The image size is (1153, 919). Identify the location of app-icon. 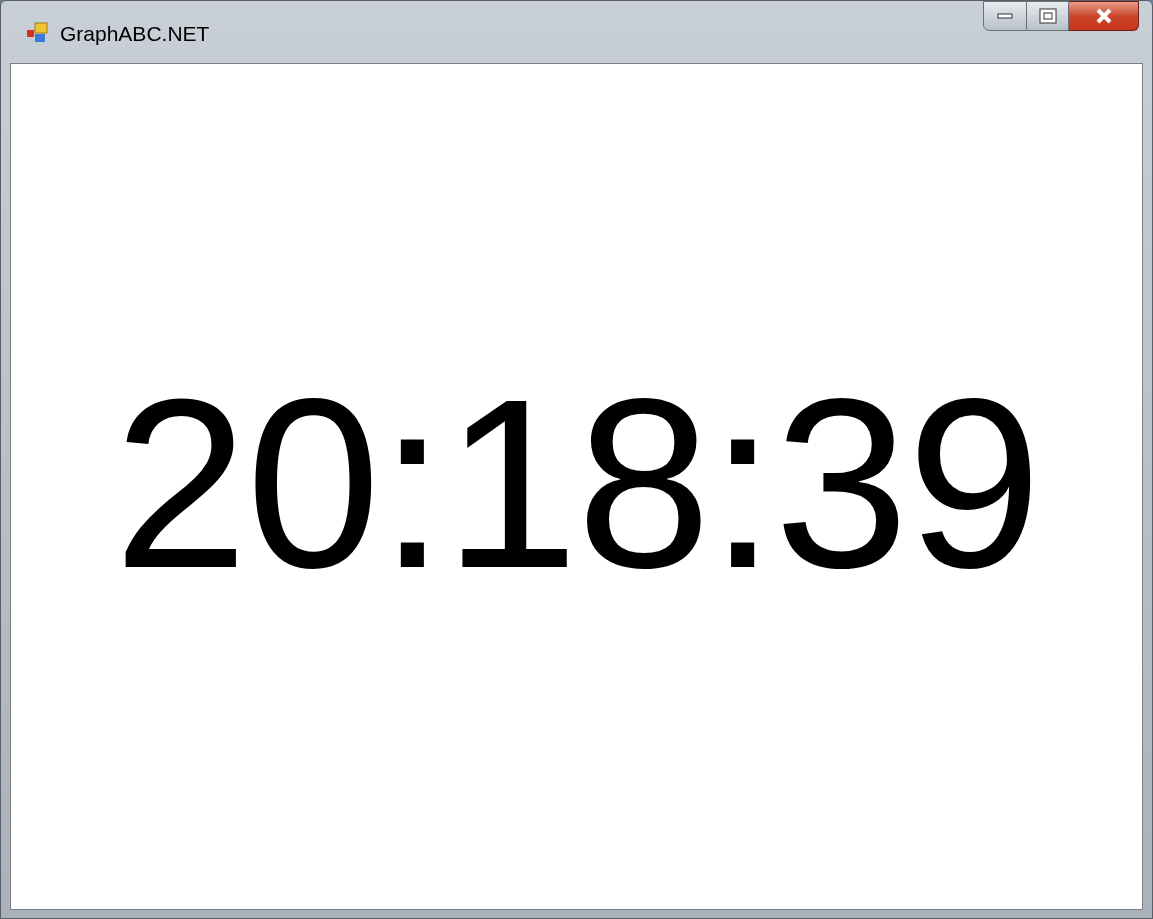
(37, 32).